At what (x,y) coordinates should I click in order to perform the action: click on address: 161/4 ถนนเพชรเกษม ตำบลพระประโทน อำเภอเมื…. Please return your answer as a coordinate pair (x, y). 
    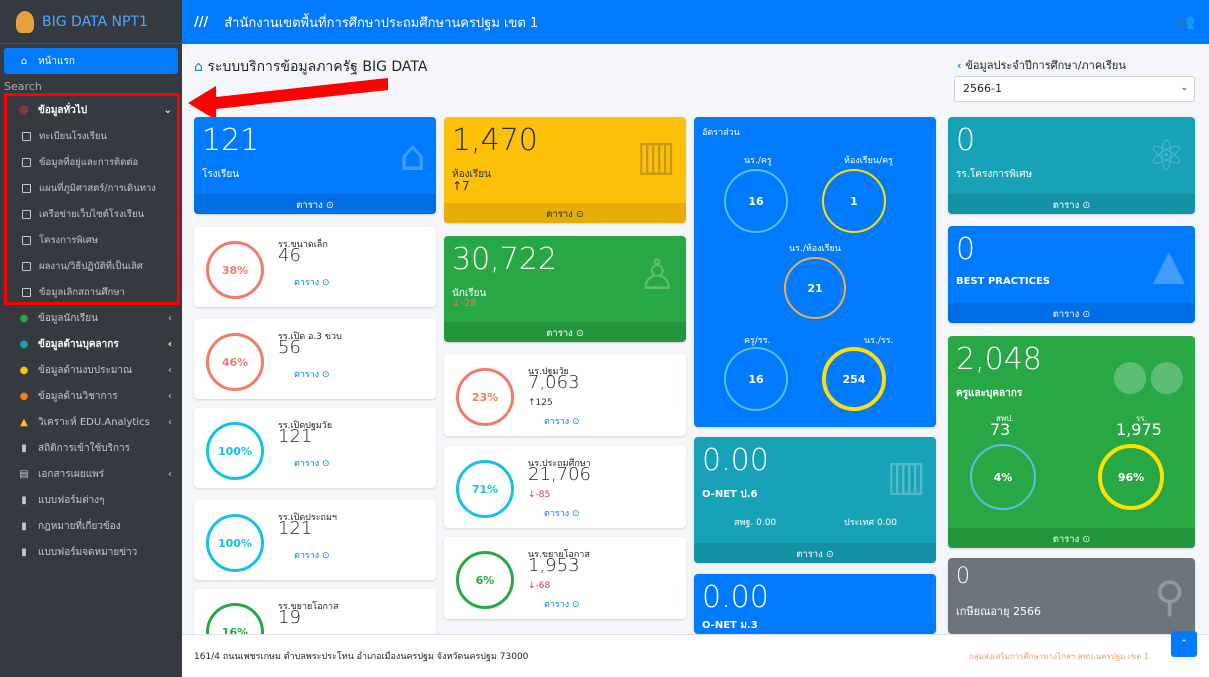
    Looking at the image, I should click on (361, 657).